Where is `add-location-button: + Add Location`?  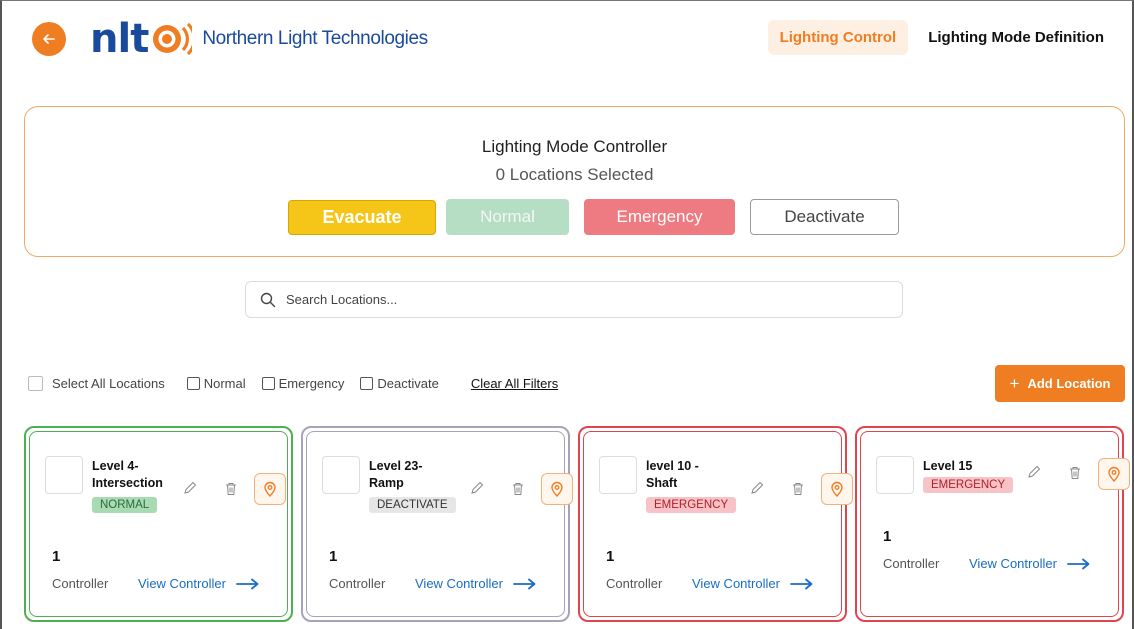 add-location-button: + Add Location is located at coordinates (1060, 383).